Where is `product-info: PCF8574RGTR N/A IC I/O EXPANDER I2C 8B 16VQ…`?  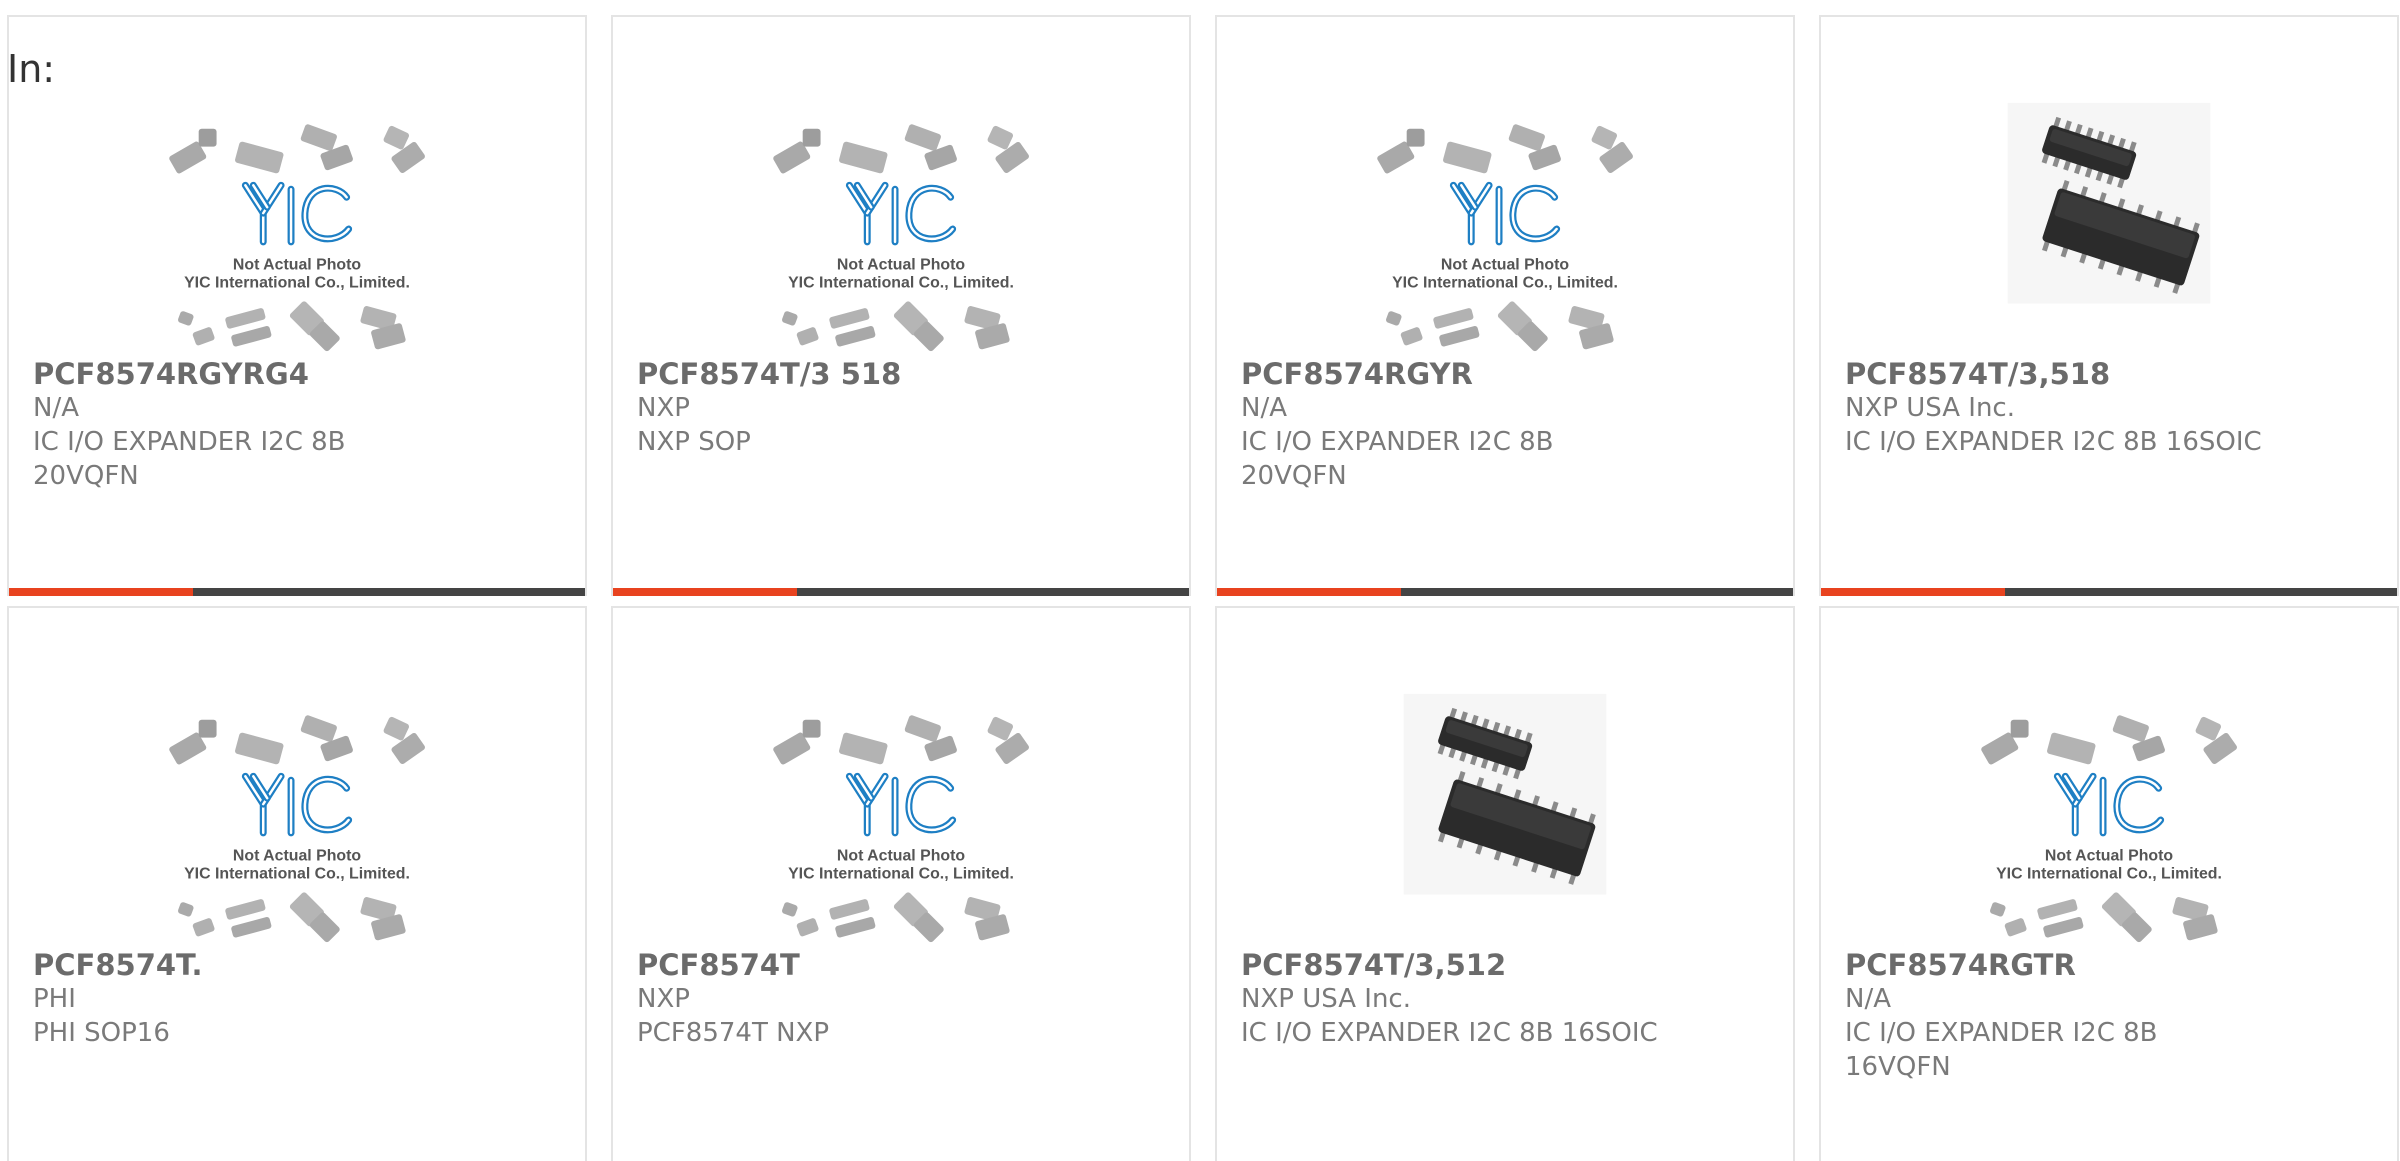
product-info: PCF8574RGTR N/A IC I/O EXPANDER I2C 8B 16VQ… is located at coordinates (2109, 1016).